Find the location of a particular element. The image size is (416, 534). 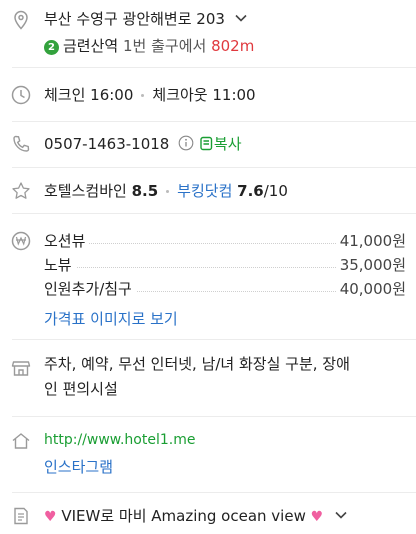

address-line: 부산 수영구 광안해변로 203 is located at coordinates (146, 19).